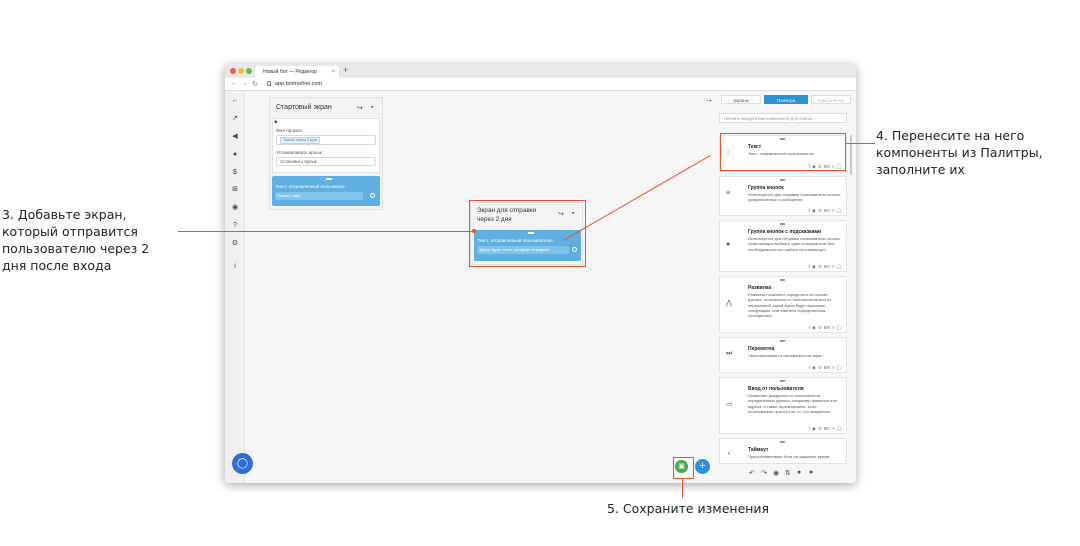  What do you see at coordinates (752, 473) in the screenshot?
I see `undo-icon: ↶` at bounding box center [752, 473].